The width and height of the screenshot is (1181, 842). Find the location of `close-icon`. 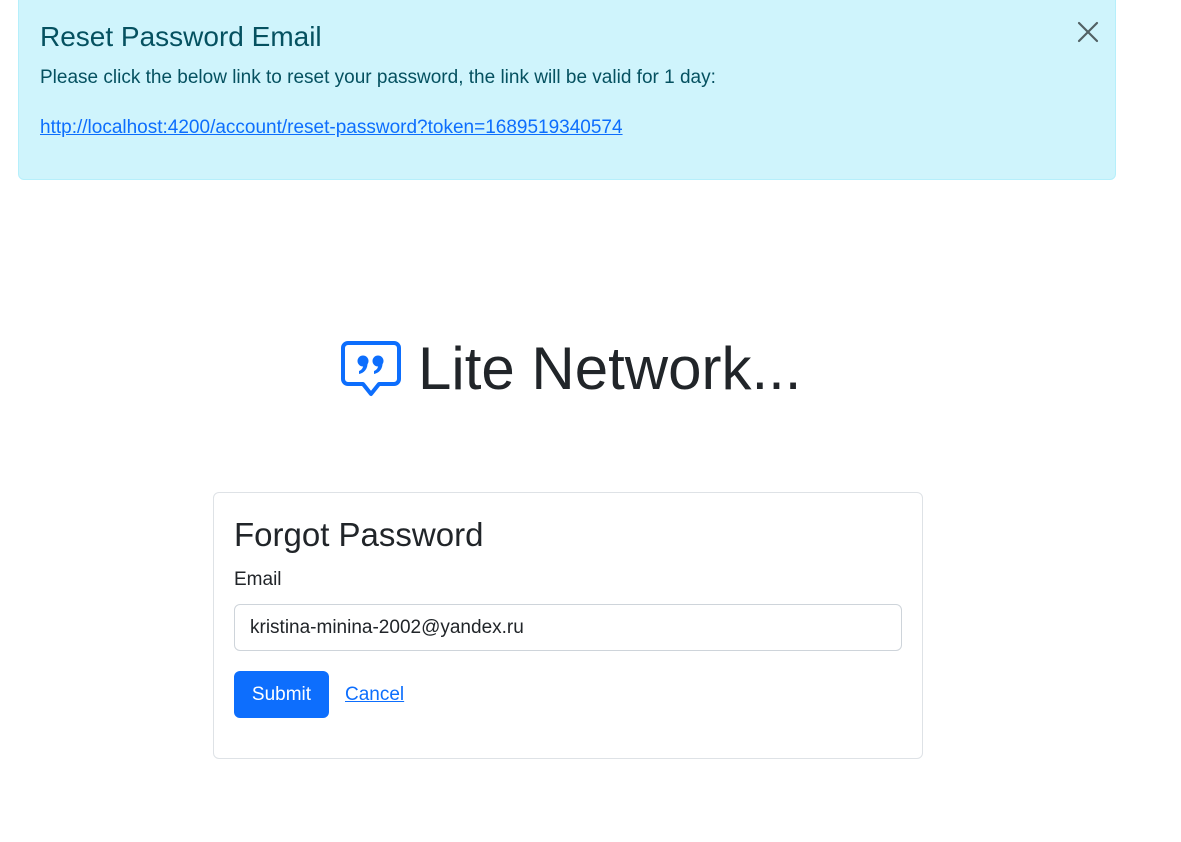

close-icon is located at coordinates (1088, 32).